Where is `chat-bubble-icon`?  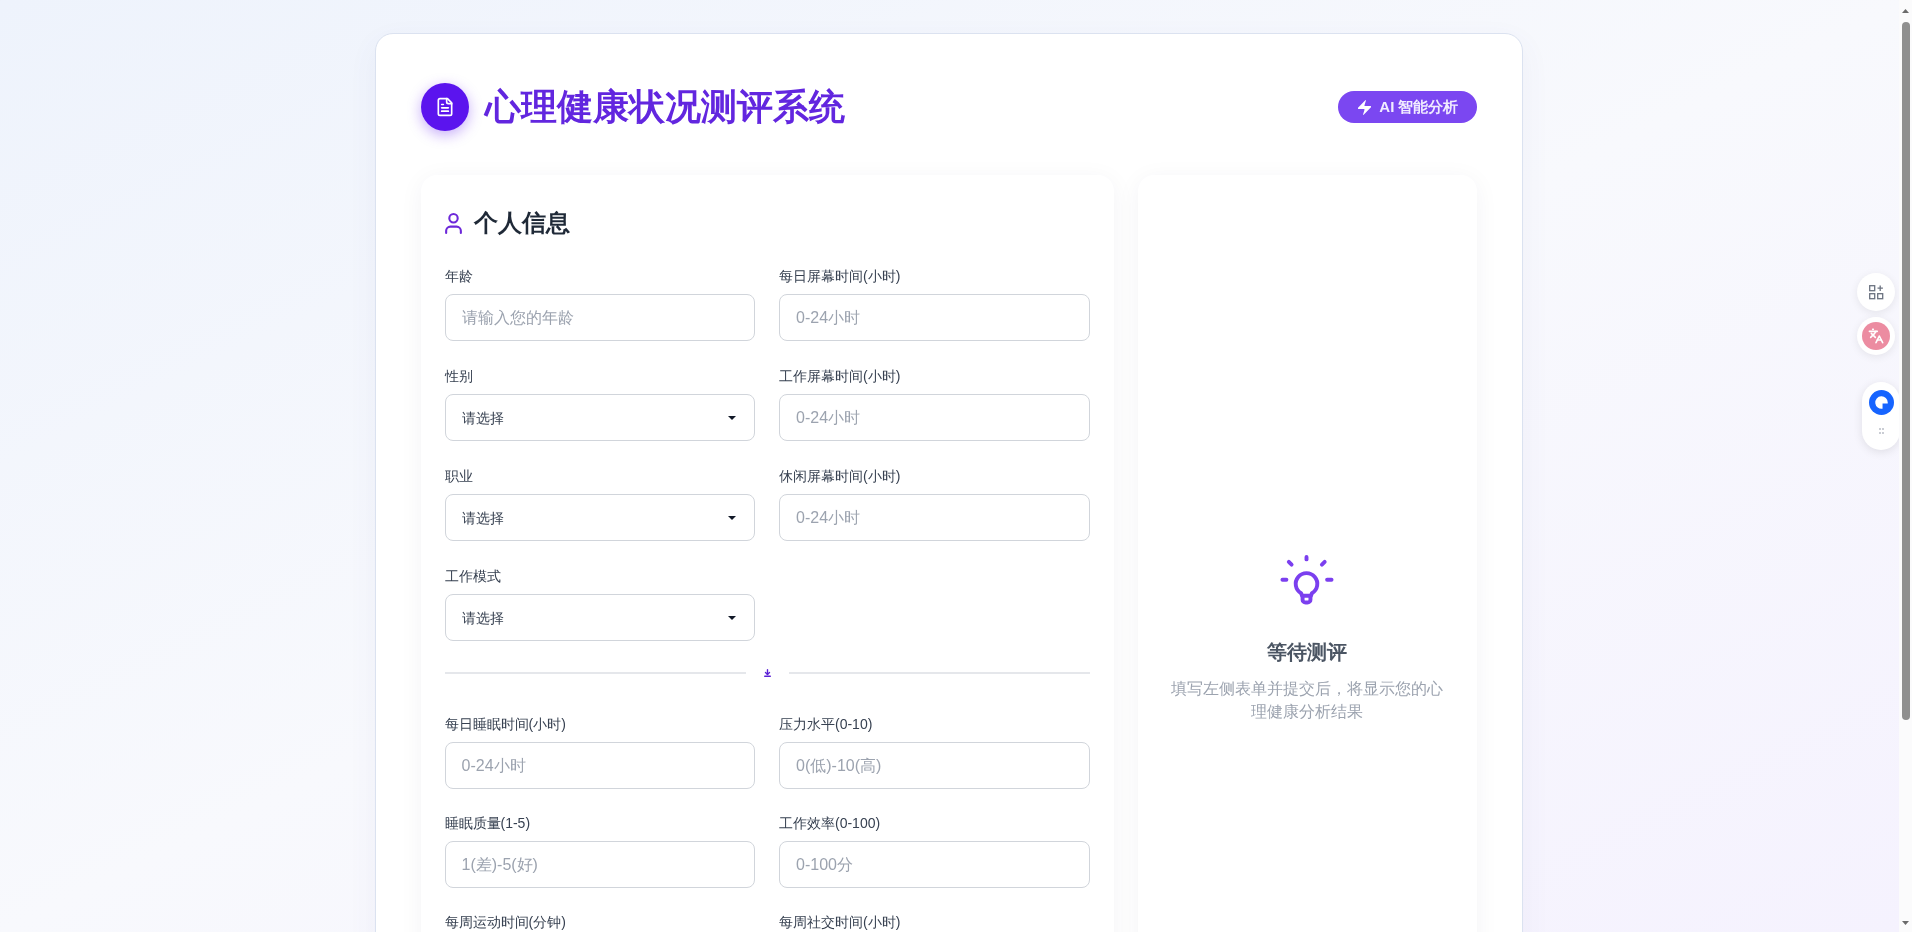 chat-bubble-icon is located at coordinates (1881, 402).